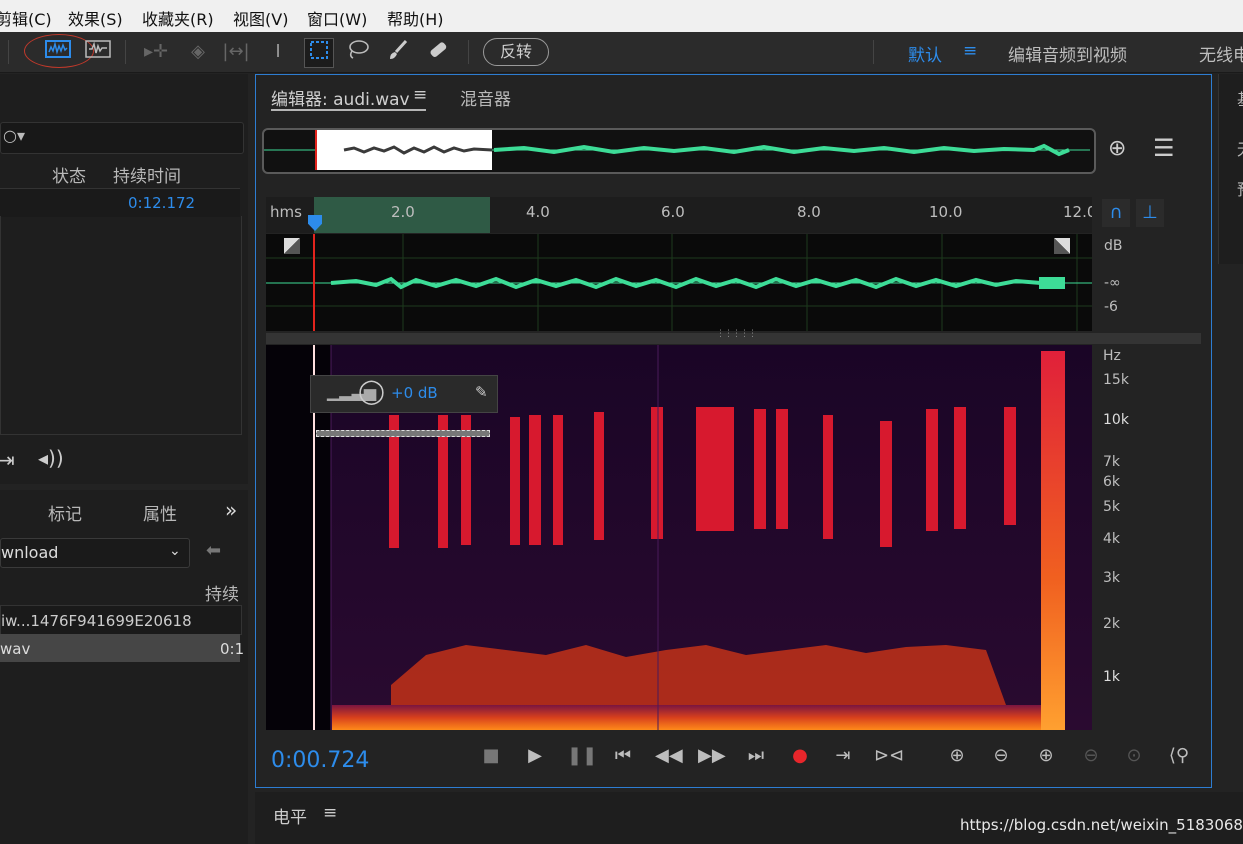  I want to click on col-duration-media: 持续, so click(222, 592).